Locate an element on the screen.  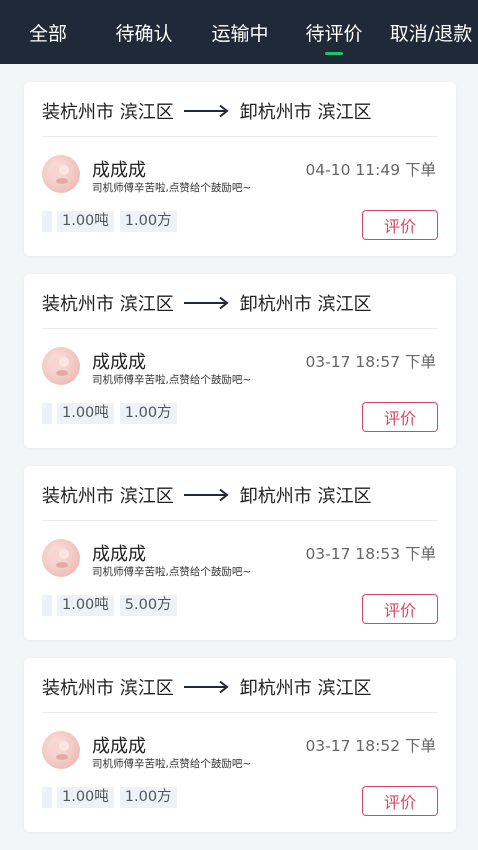
tab-pending-review: 待评价 is located at coordinates (334, 32).